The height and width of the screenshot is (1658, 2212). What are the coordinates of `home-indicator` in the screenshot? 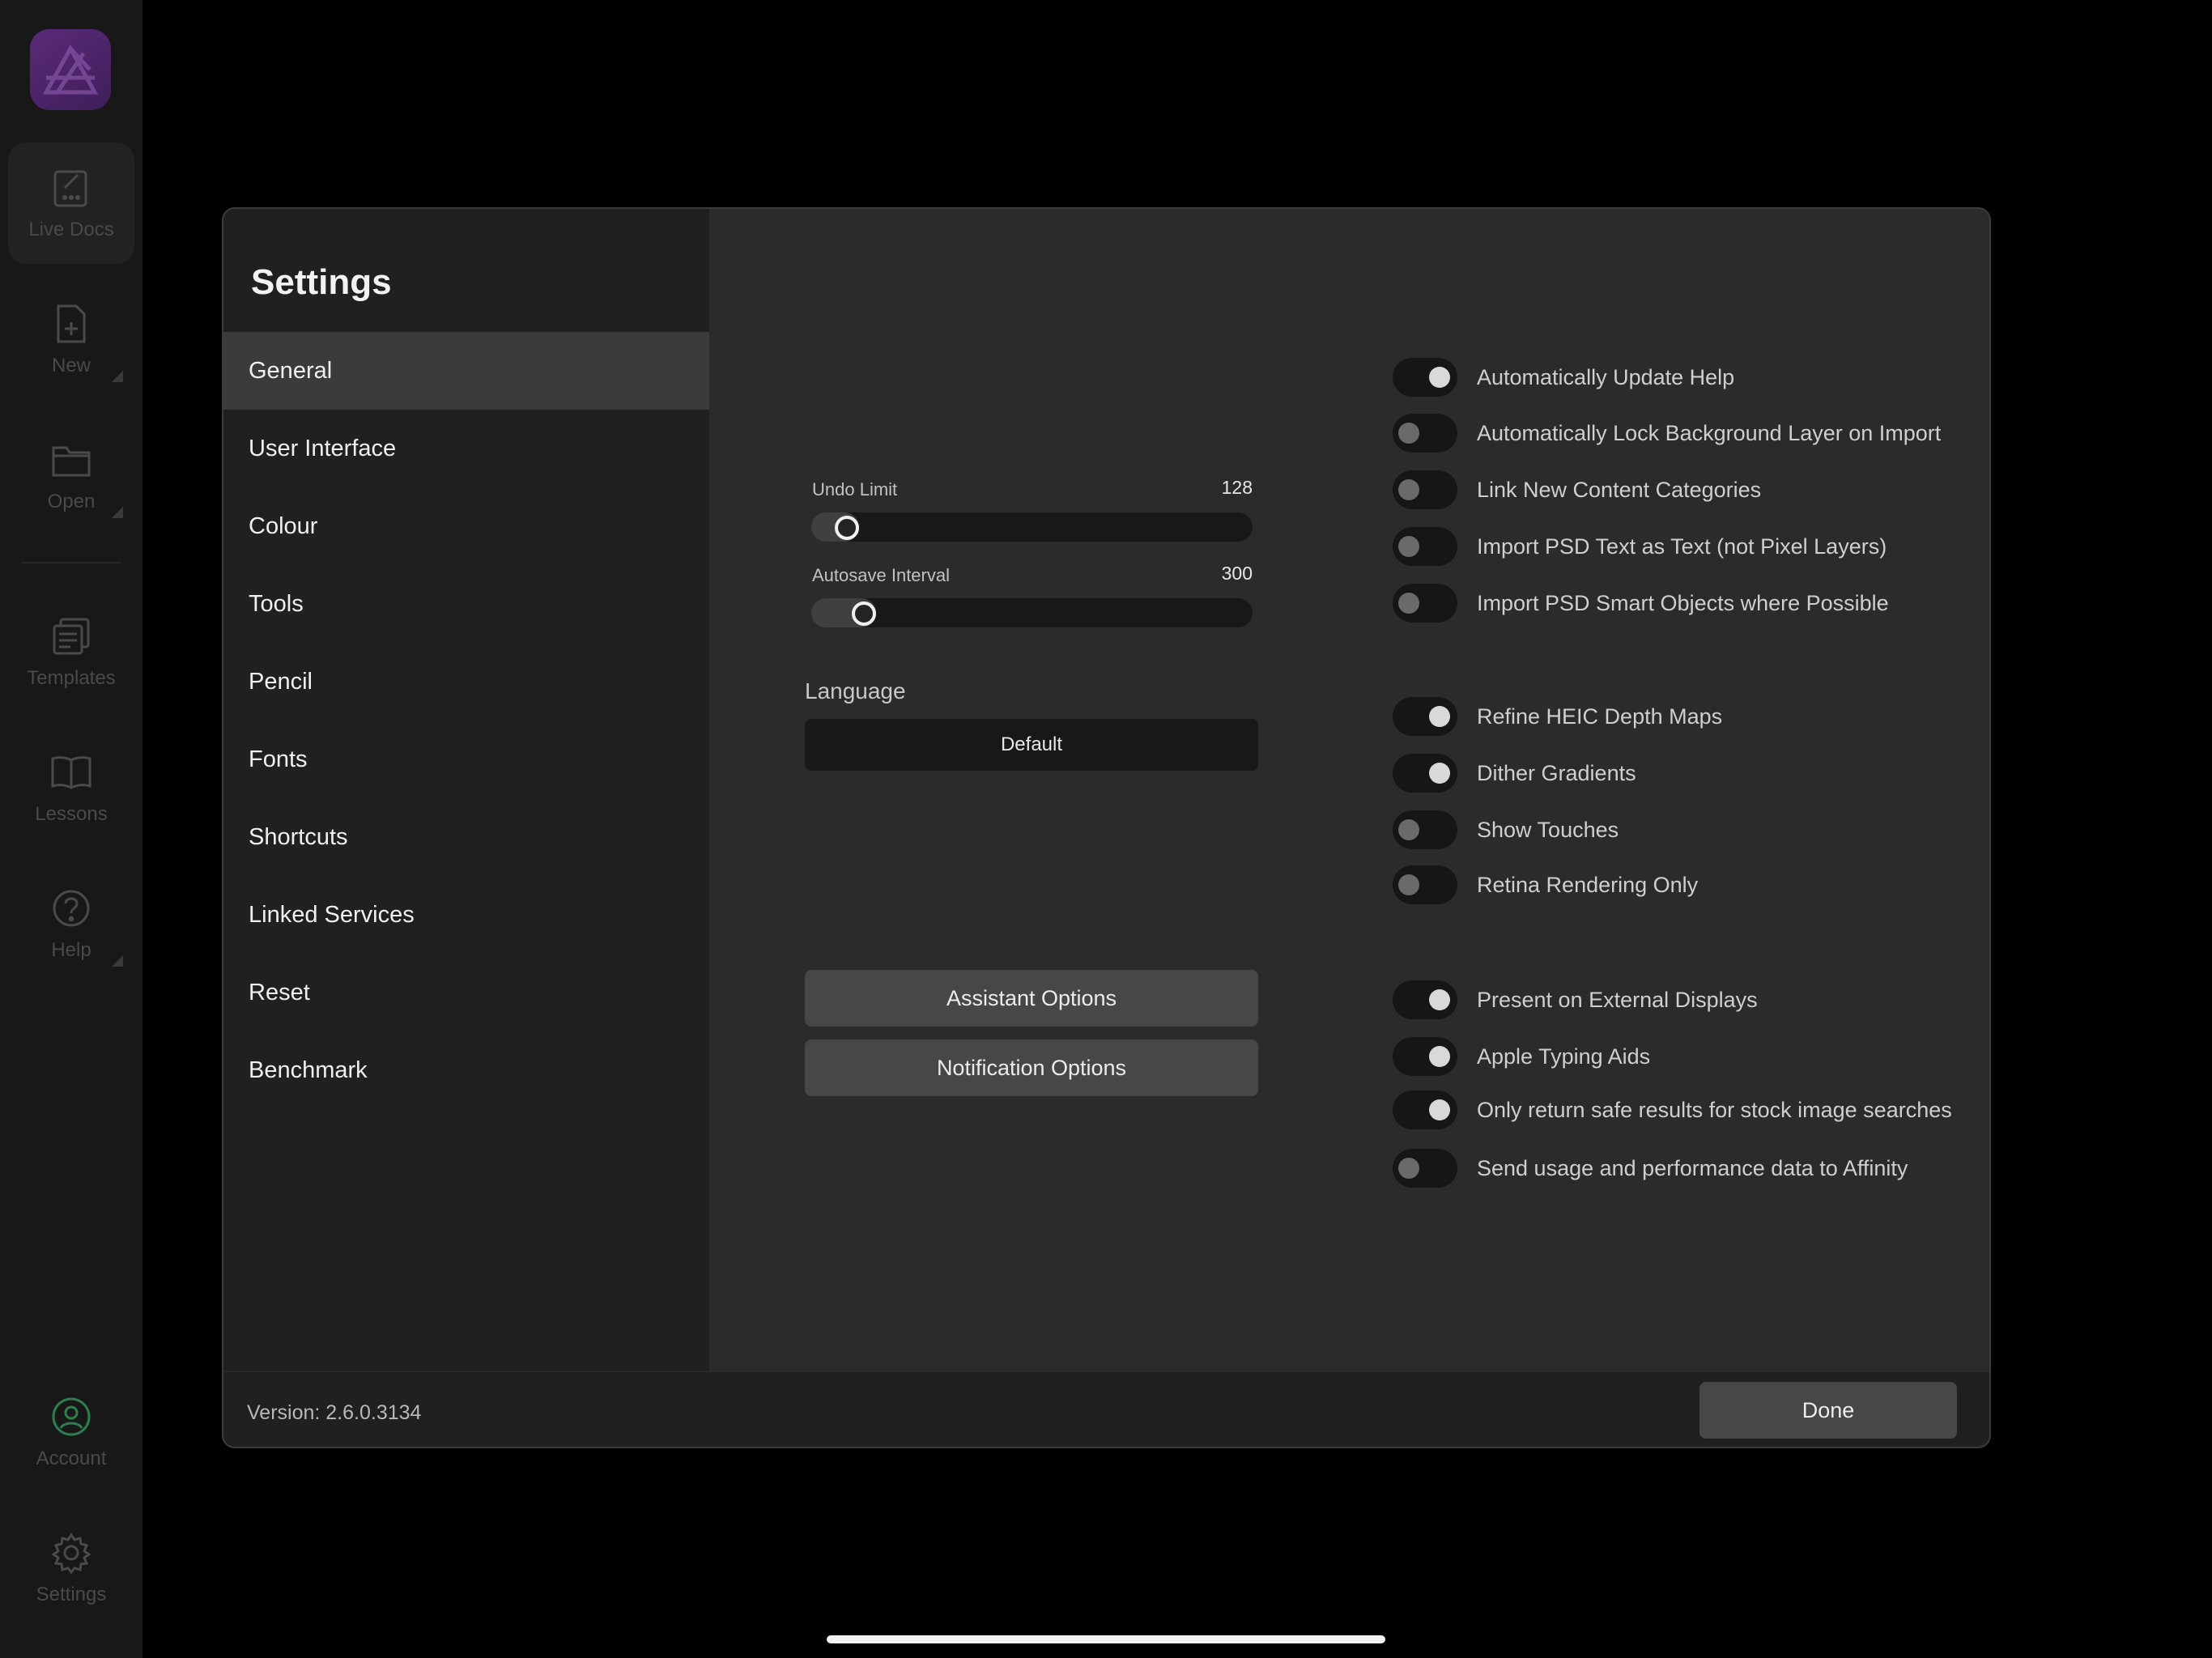 It's located at (1106, 1639).